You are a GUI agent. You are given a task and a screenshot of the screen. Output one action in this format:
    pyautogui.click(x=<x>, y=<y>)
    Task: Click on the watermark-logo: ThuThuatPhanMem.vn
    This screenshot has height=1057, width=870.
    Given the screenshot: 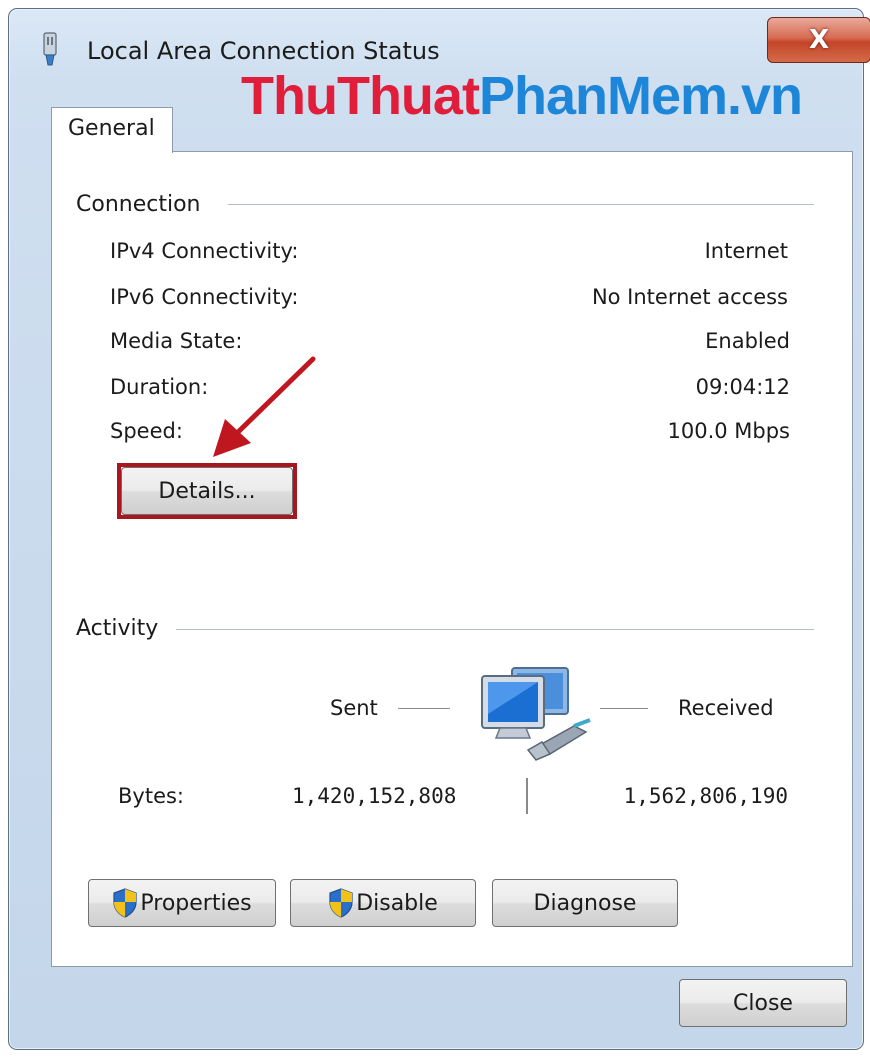 What is the action you would take?
    pyautogui.click(x=522, y=96)
    